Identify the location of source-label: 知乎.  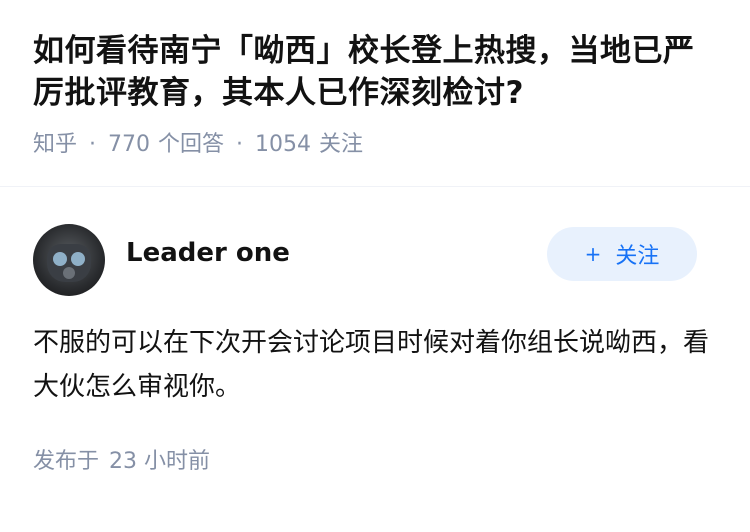
(55, 144).